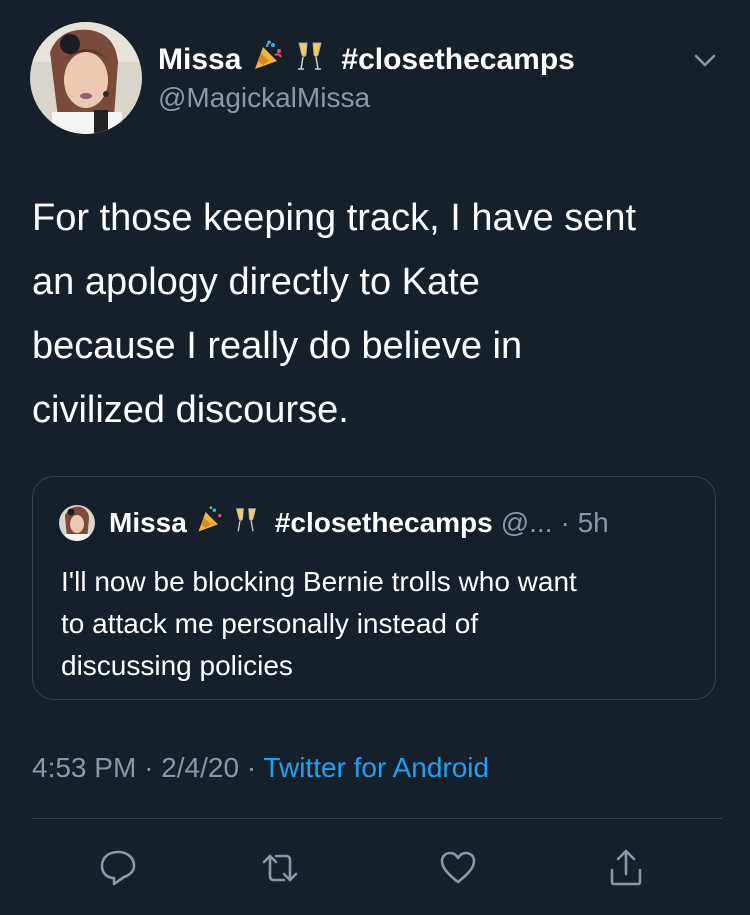  I want to click on quoted-line: discussing policies, so click(177, 665).